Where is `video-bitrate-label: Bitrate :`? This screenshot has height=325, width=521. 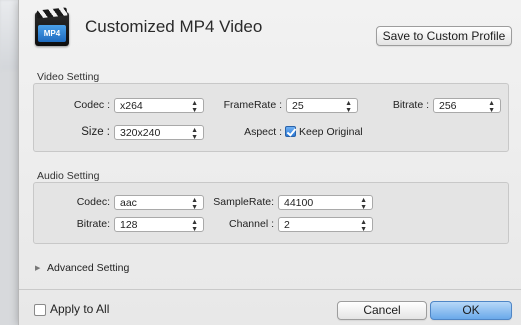 video-bitrate-label: Bitrate : is located at coordinates (410, 105).